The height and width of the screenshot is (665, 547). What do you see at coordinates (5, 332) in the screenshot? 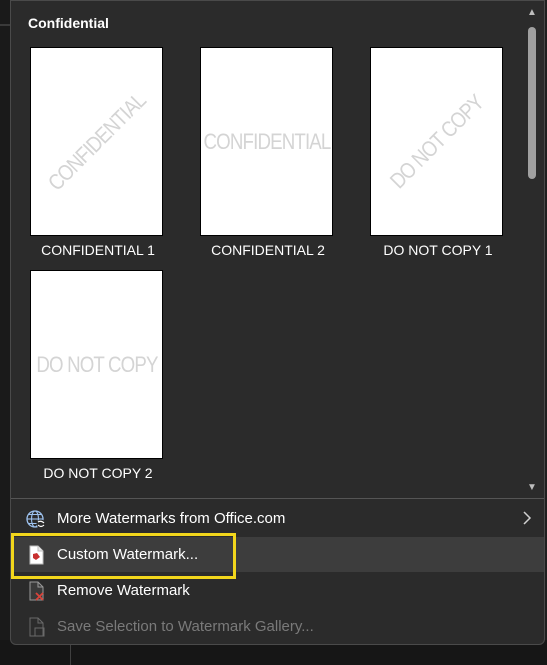
I see `background-window-edge` at bounding box center [5, 332].